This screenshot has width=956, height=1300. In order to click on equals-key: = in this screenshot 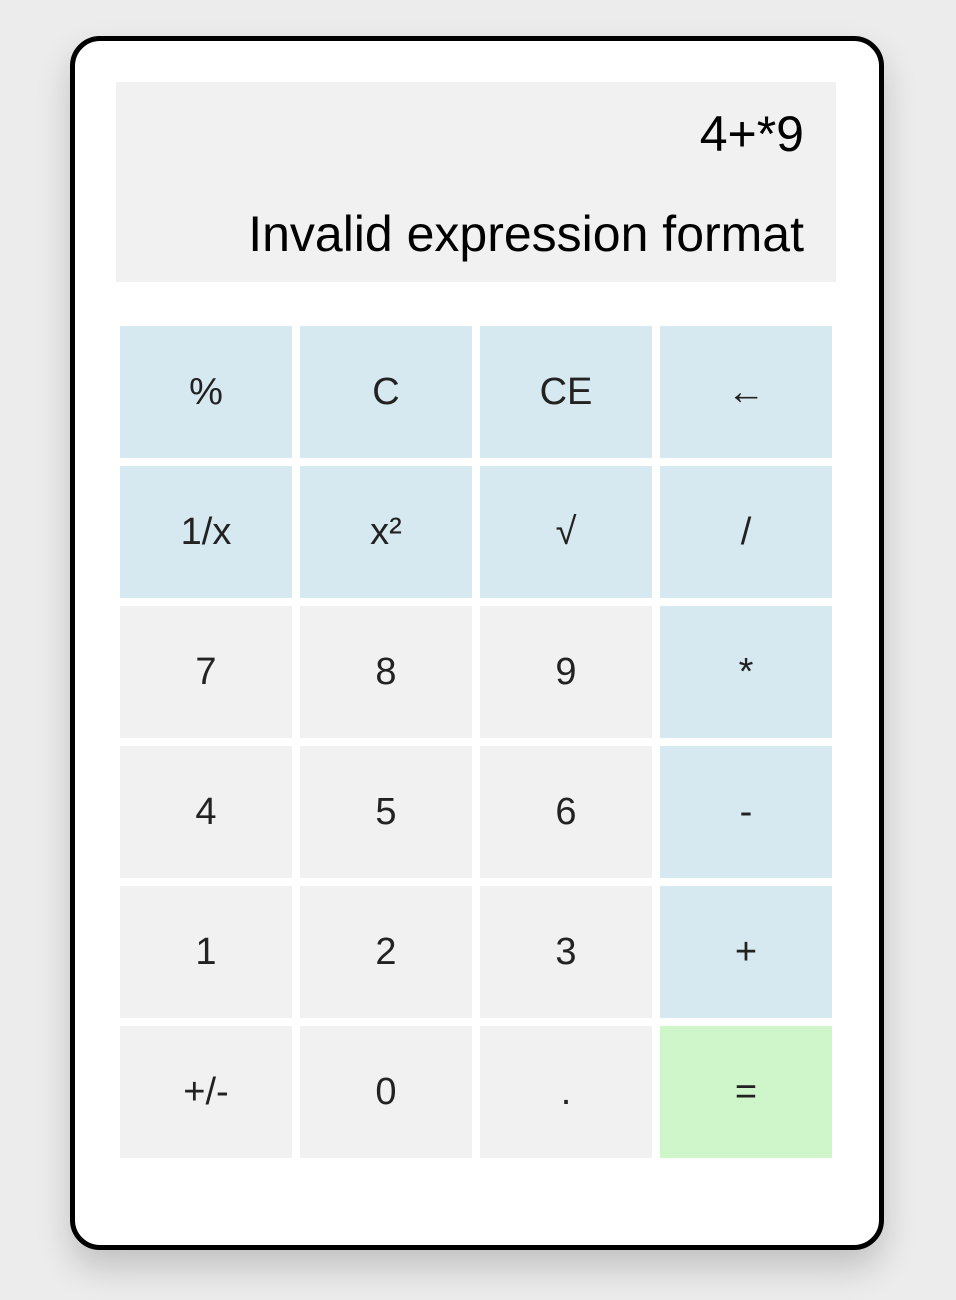, I will do `click(746, 1092)`.